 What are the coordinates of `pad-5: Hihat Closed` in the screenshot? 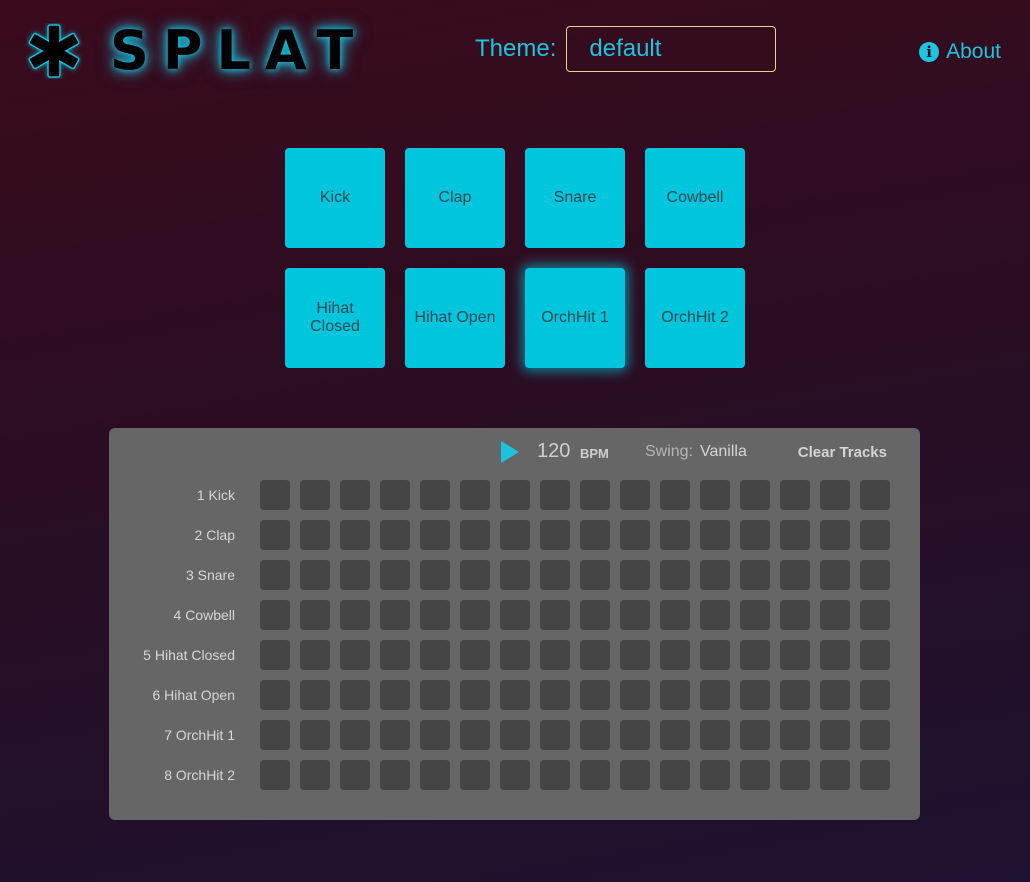 It's located at (335, 318).